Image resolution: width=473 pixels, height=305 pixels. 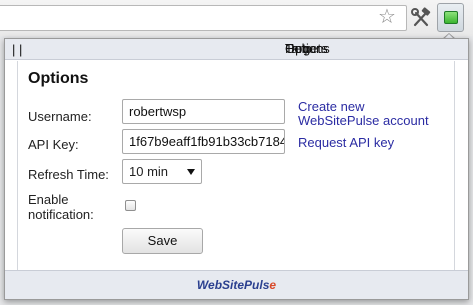 I want to click on tools-icon, so click(x=421, y=18).